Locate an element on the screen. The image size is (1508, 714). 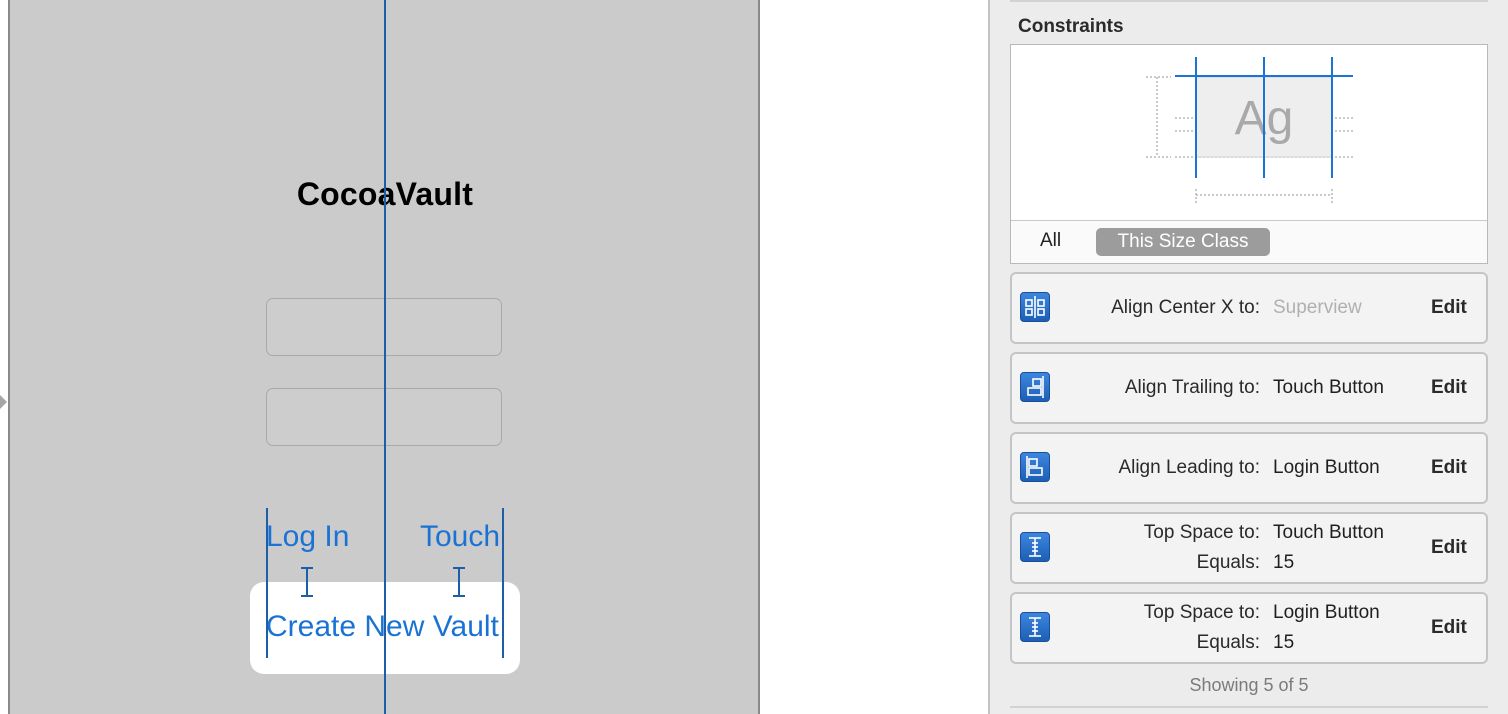
constraints-count-label: Showing 5 of 5 is located at coordinates (1249, 685).